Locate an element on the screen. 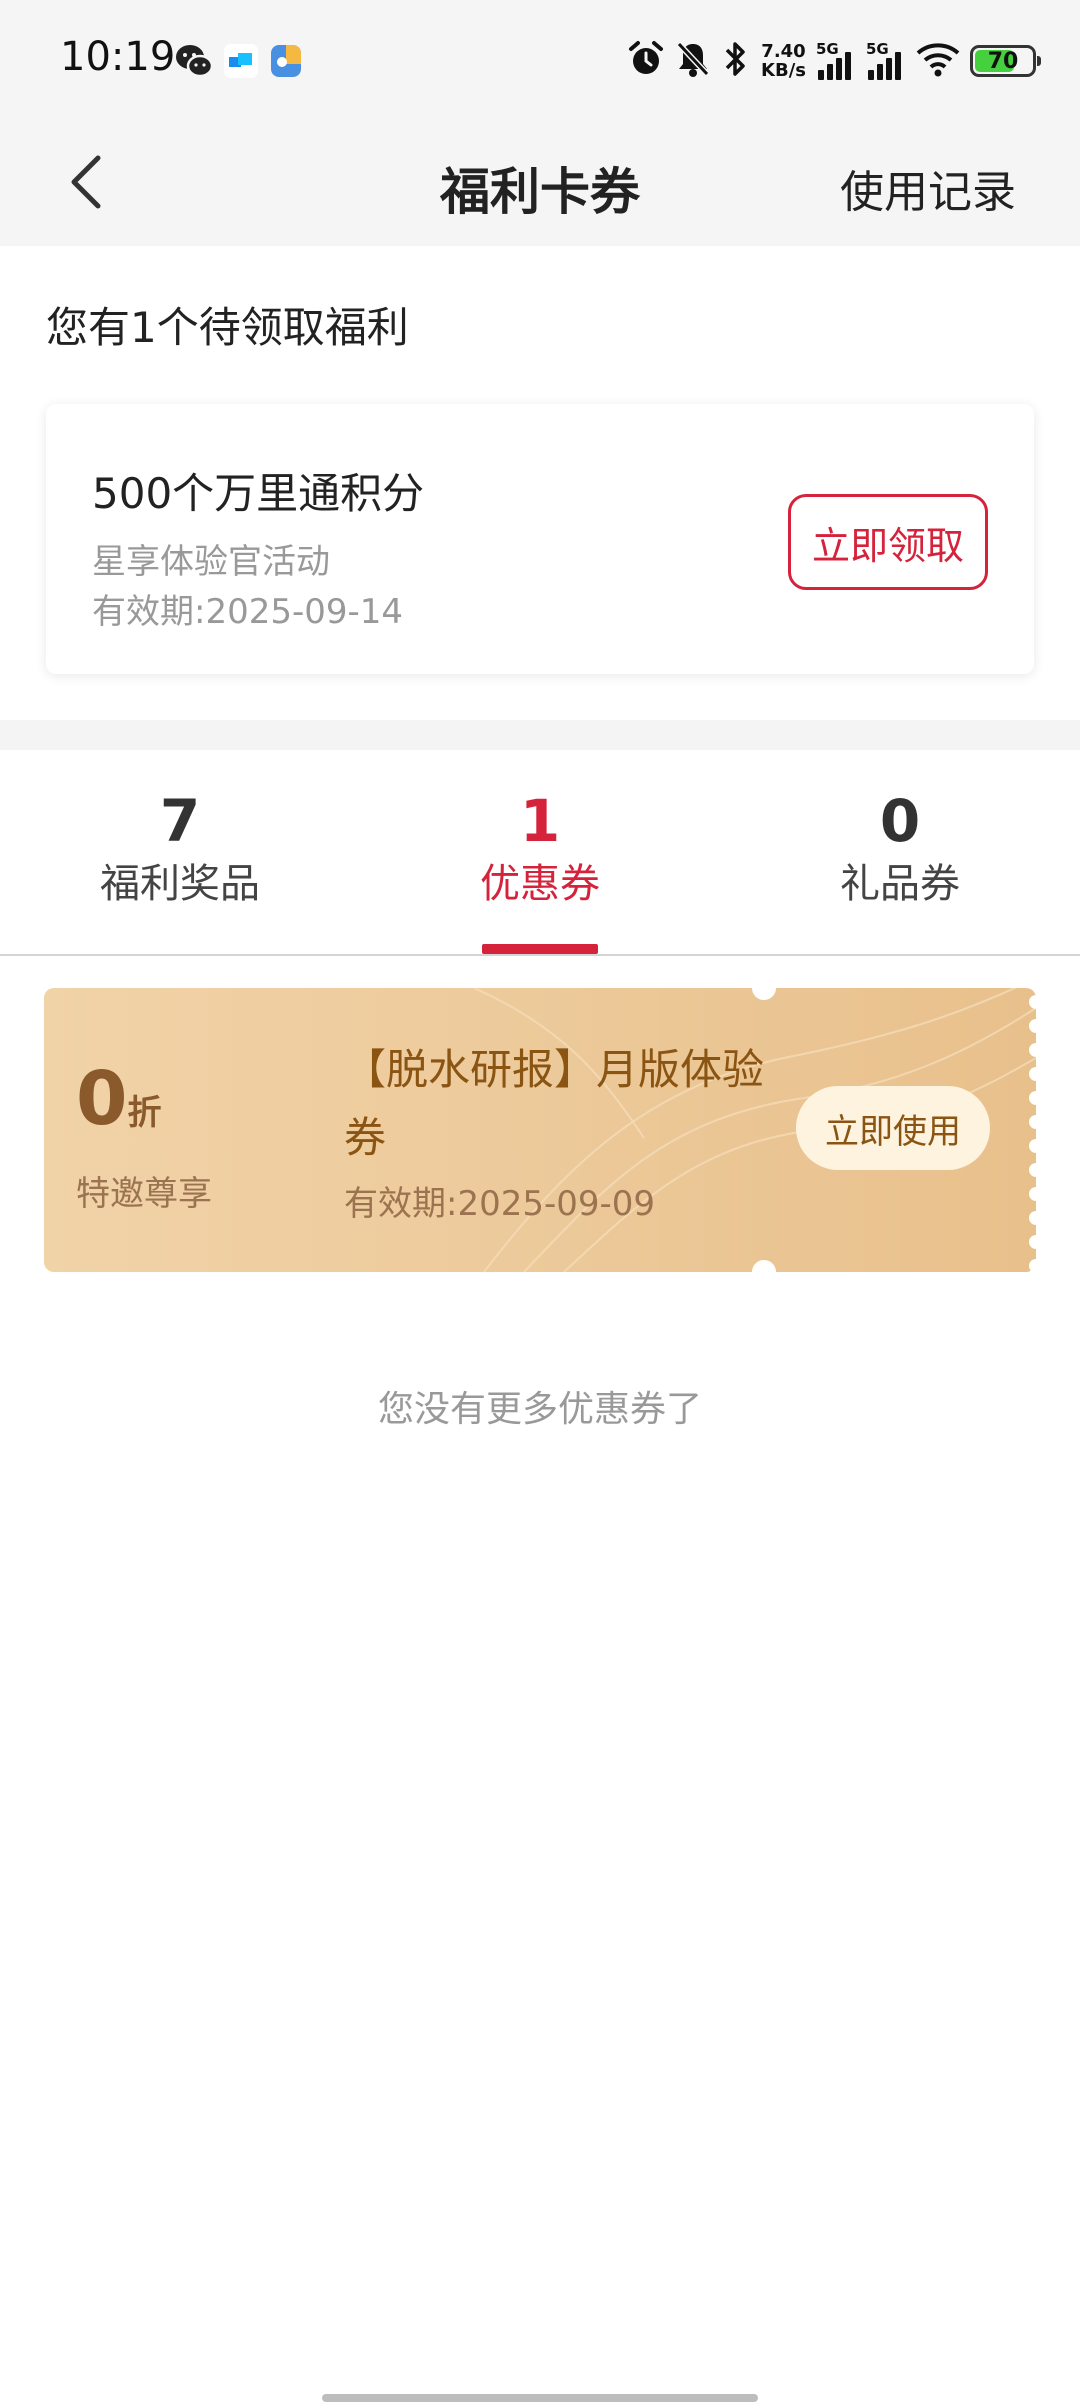 The image size is (1080, 2408). signal-label-2: 5G is located at coordinates (877, 49).